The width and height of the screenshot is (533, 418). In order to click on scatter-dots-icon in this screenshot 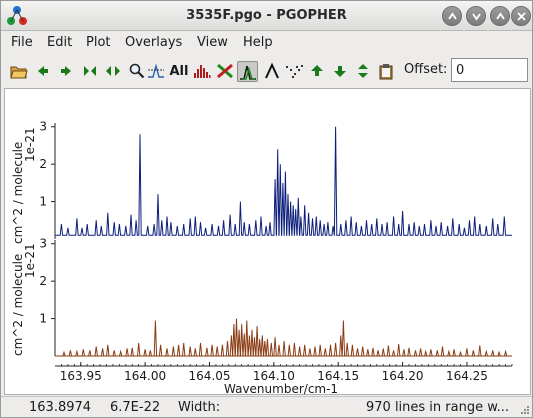, I will do `click(294, 71)`.